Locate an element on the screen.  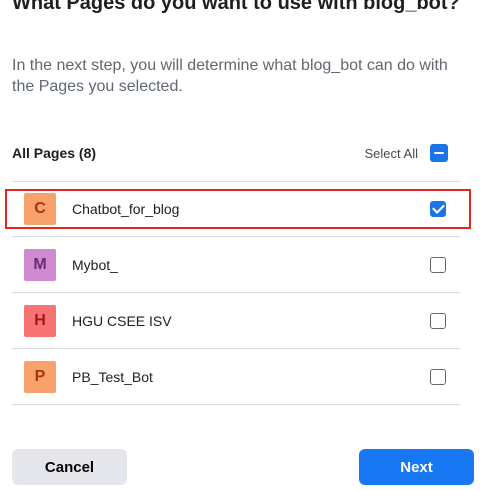
page-name: Mybot_ is located at coordinates (95, 264).